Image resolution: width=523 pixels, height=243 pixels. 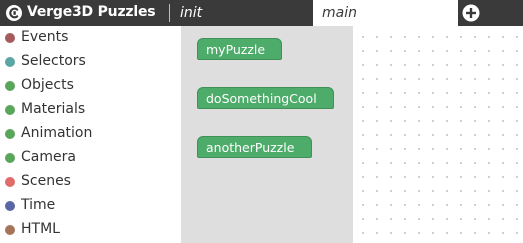 I want to click on tab-main-label: main, so click(x=339, y=13).